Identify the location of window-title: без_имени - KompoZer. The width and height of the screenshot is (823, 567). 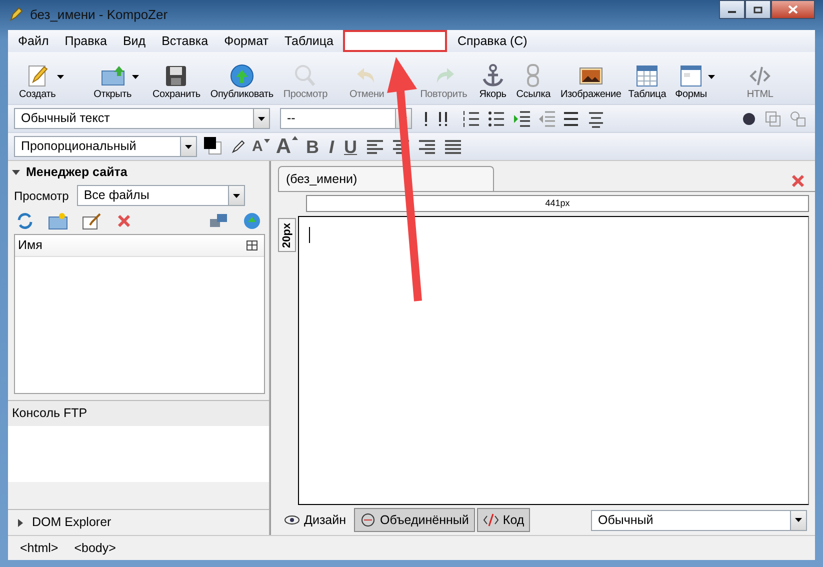
(99, 15).